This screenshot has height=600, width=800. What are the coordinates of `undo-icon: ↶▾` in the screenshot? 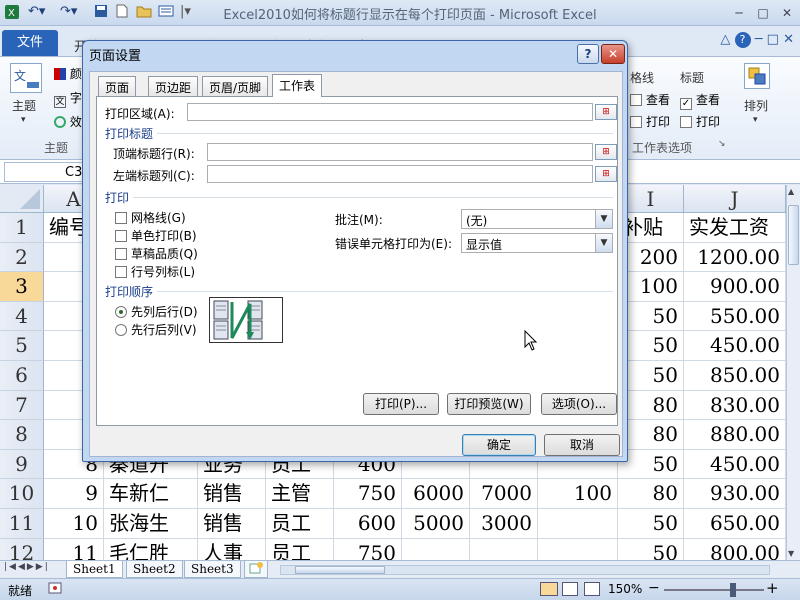 It's located at (36, 11).